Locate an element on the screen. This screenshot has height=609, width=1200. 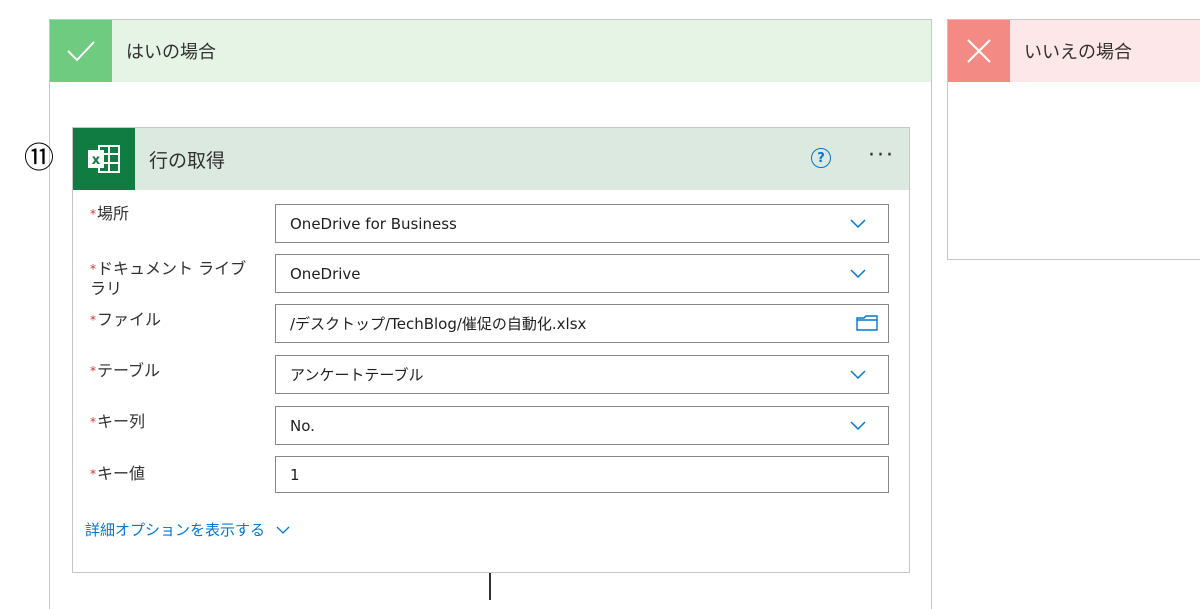
file-path-input: /デスクトップ/TechBlog/催促の自動化.xlsx is located at coordinates (582, 323).